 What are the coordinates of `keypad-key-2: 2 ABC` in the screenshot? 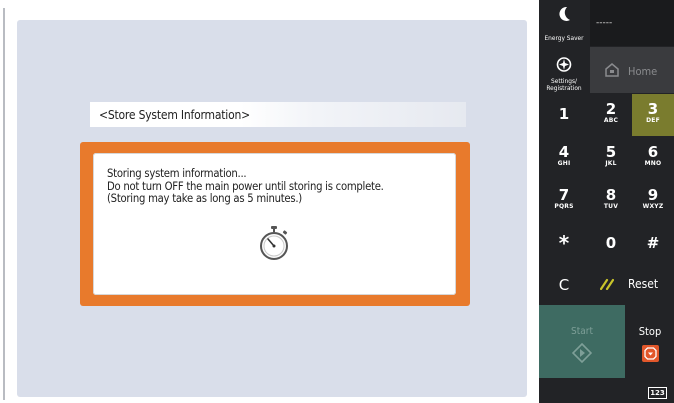 It's located at (611, 115).